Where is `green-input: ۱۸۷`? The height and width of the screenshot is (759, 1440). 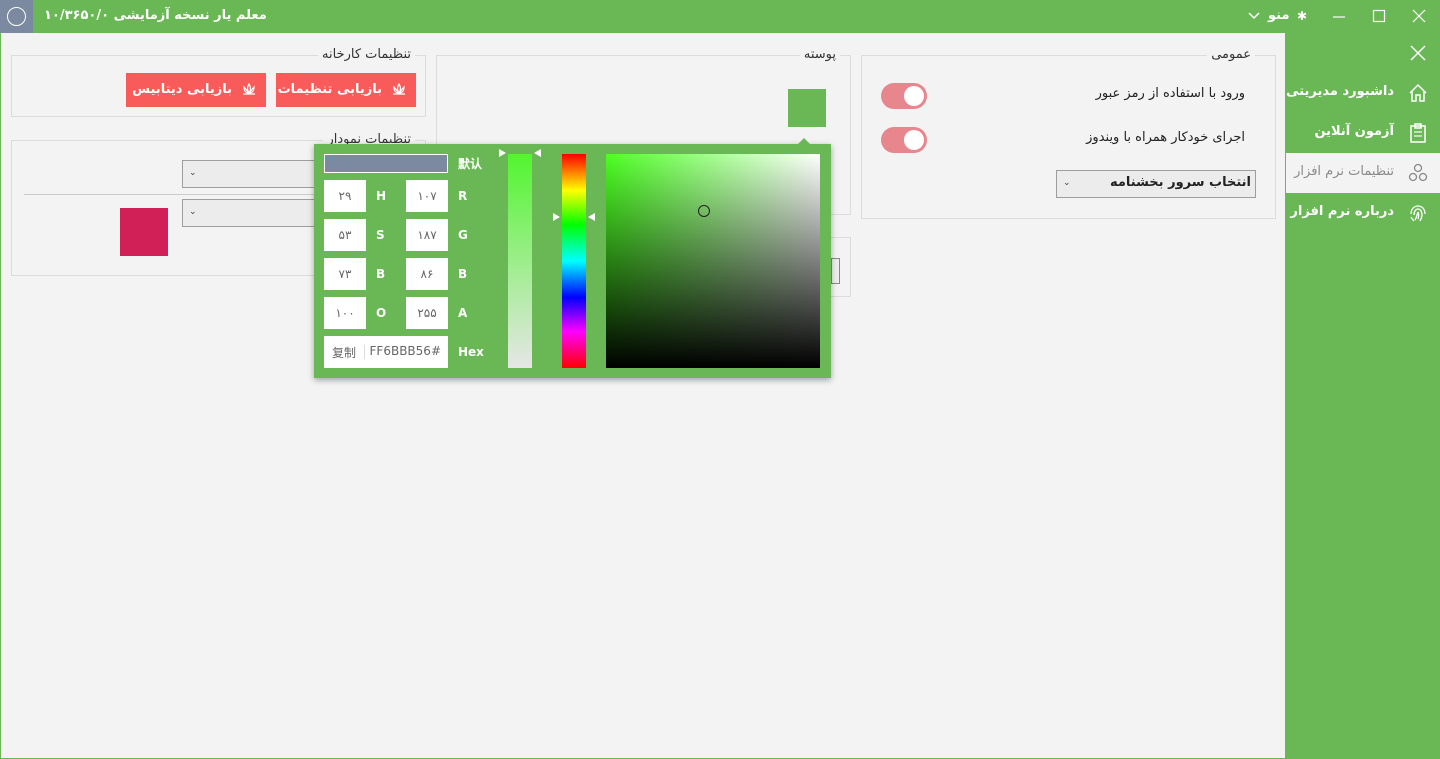
green-input: ۱۸۷ is located at coordinates (427, 235).